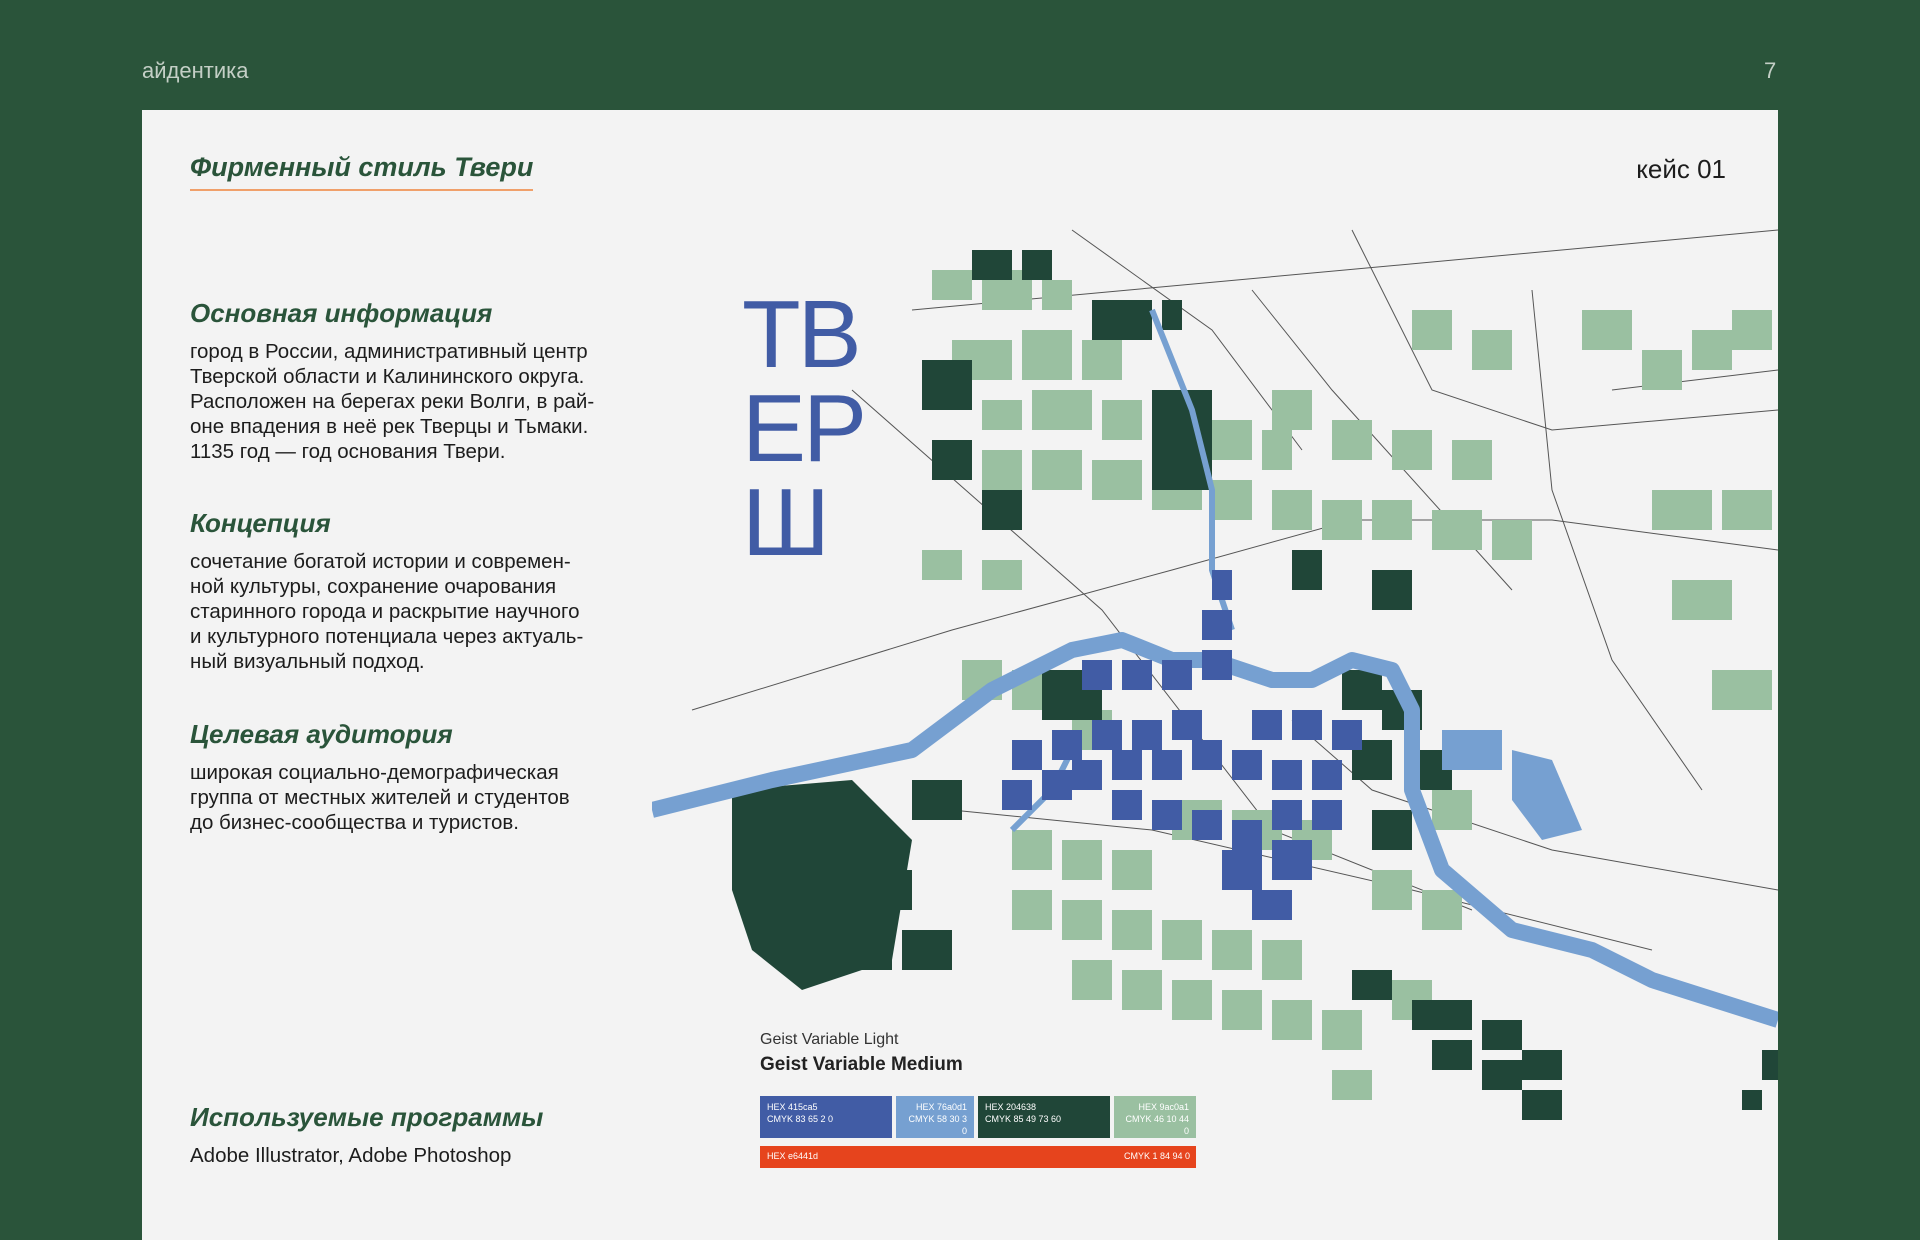  I want to click on color-swatch: HEX 415ca5 CMYK 83 65 2 0, so click(826, 1117).